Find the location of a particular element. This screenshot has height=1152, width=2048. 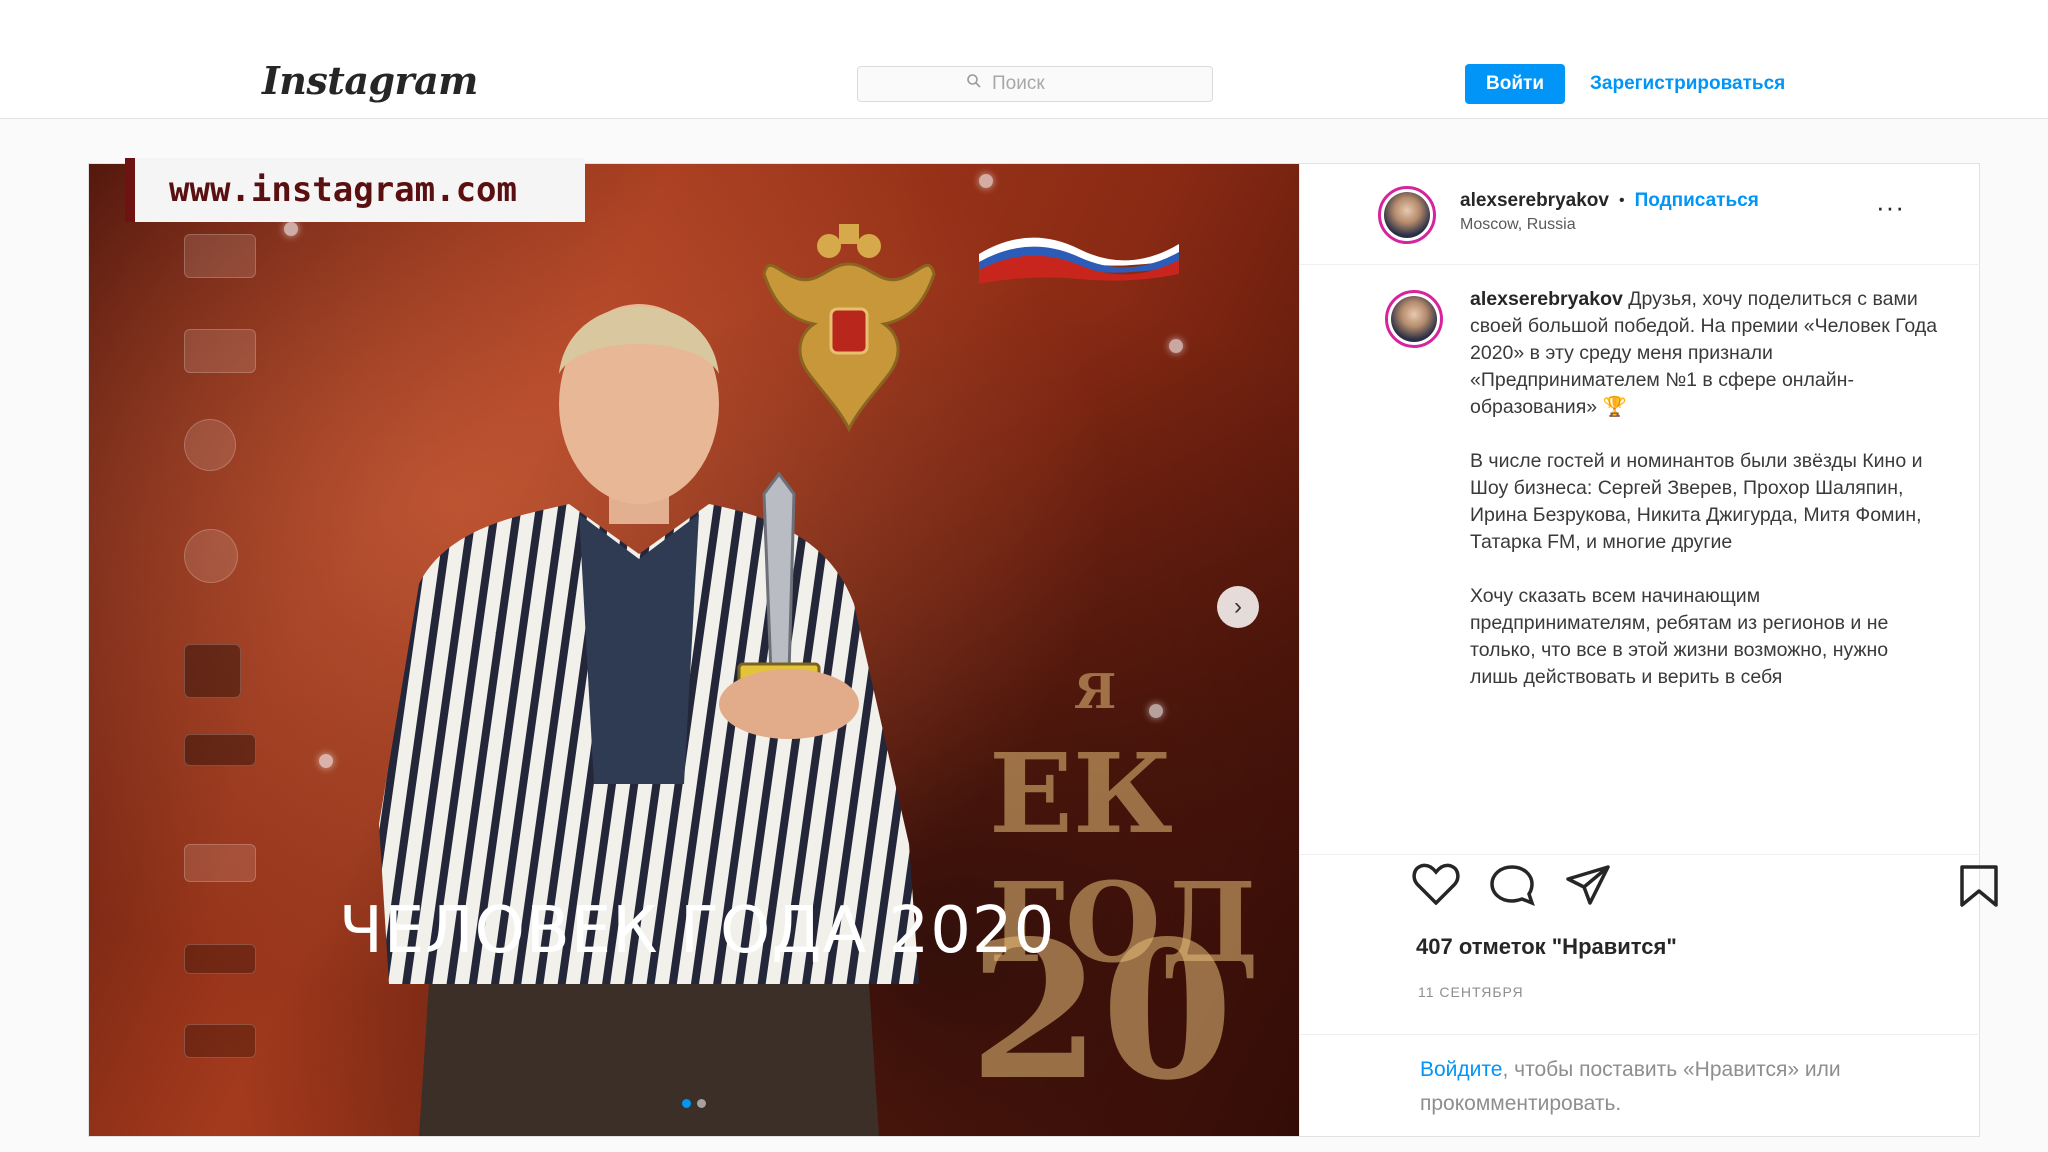

follow-button: Подписаться is located at coordinates (1697, 201).